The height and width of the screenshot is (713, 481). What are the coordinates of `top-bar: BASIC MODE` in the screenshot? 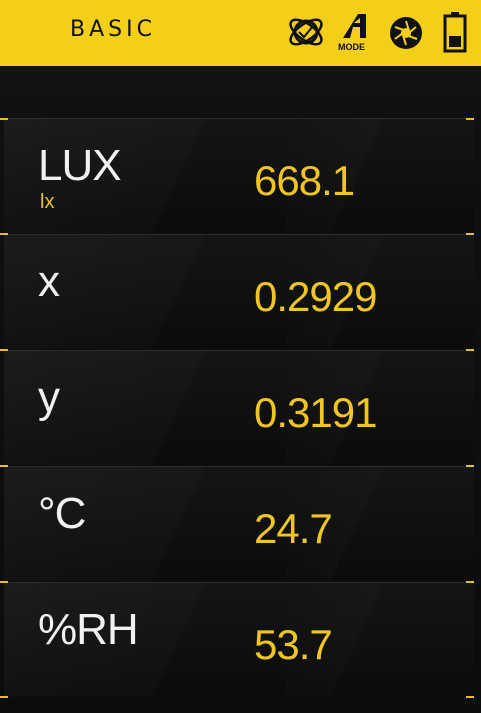 It's located at (240, 33).